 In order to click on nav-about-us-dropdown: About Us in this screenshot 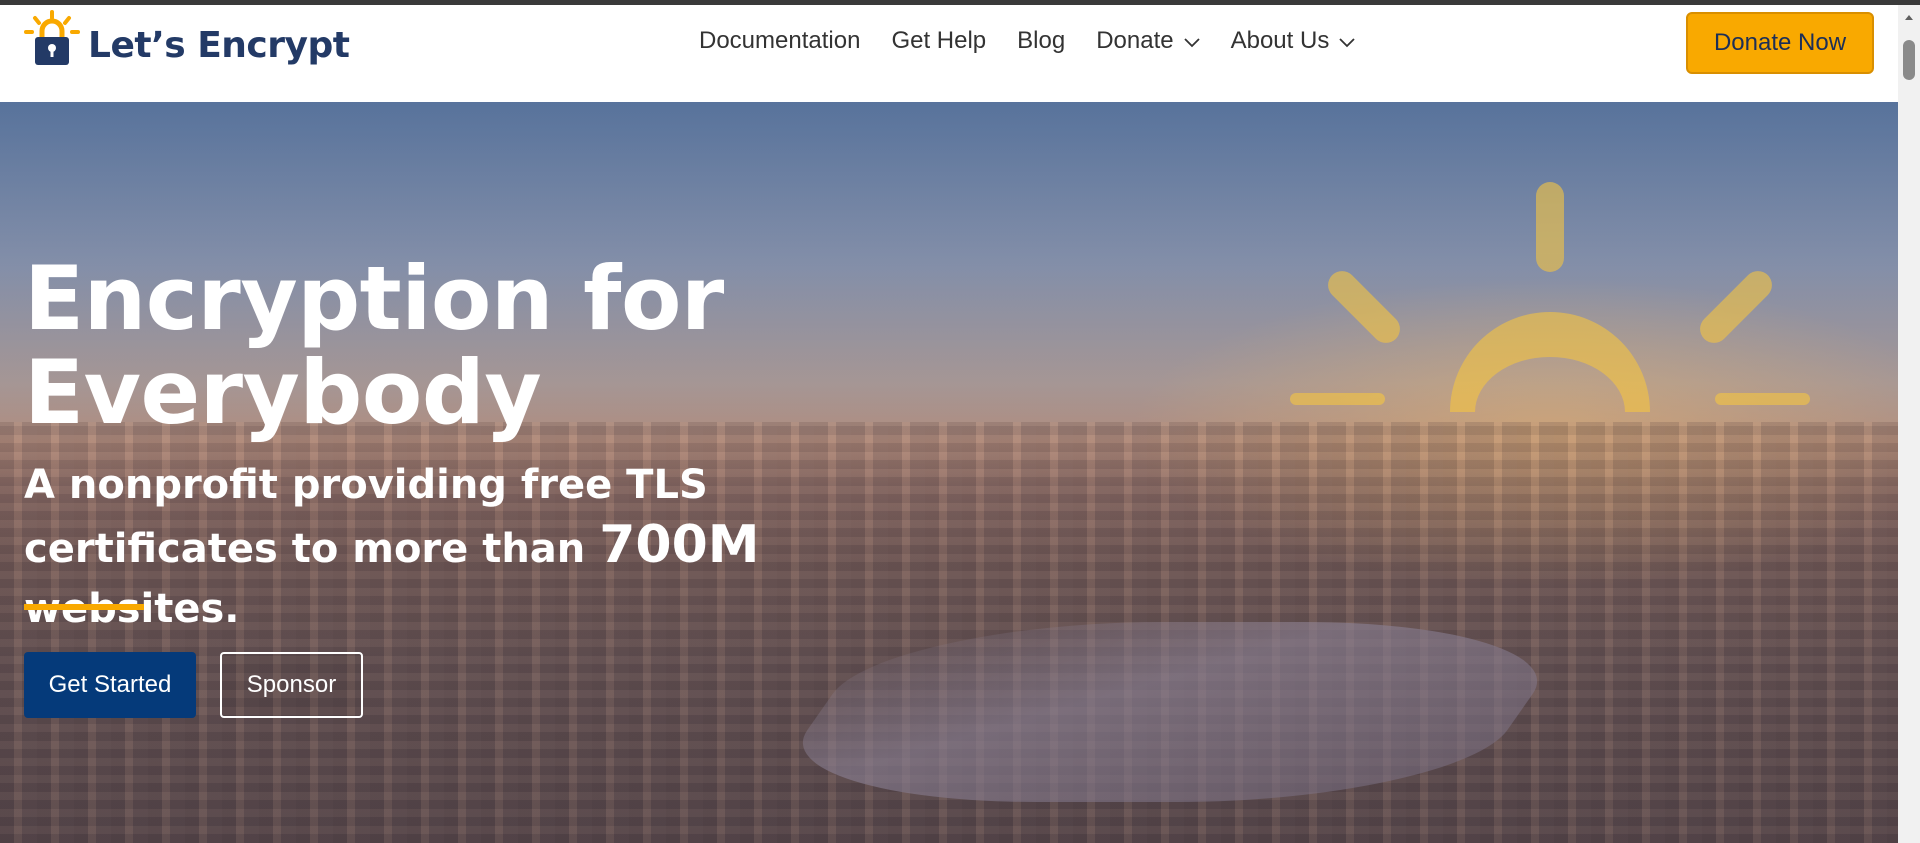, I will do `click(1293, 41)`.